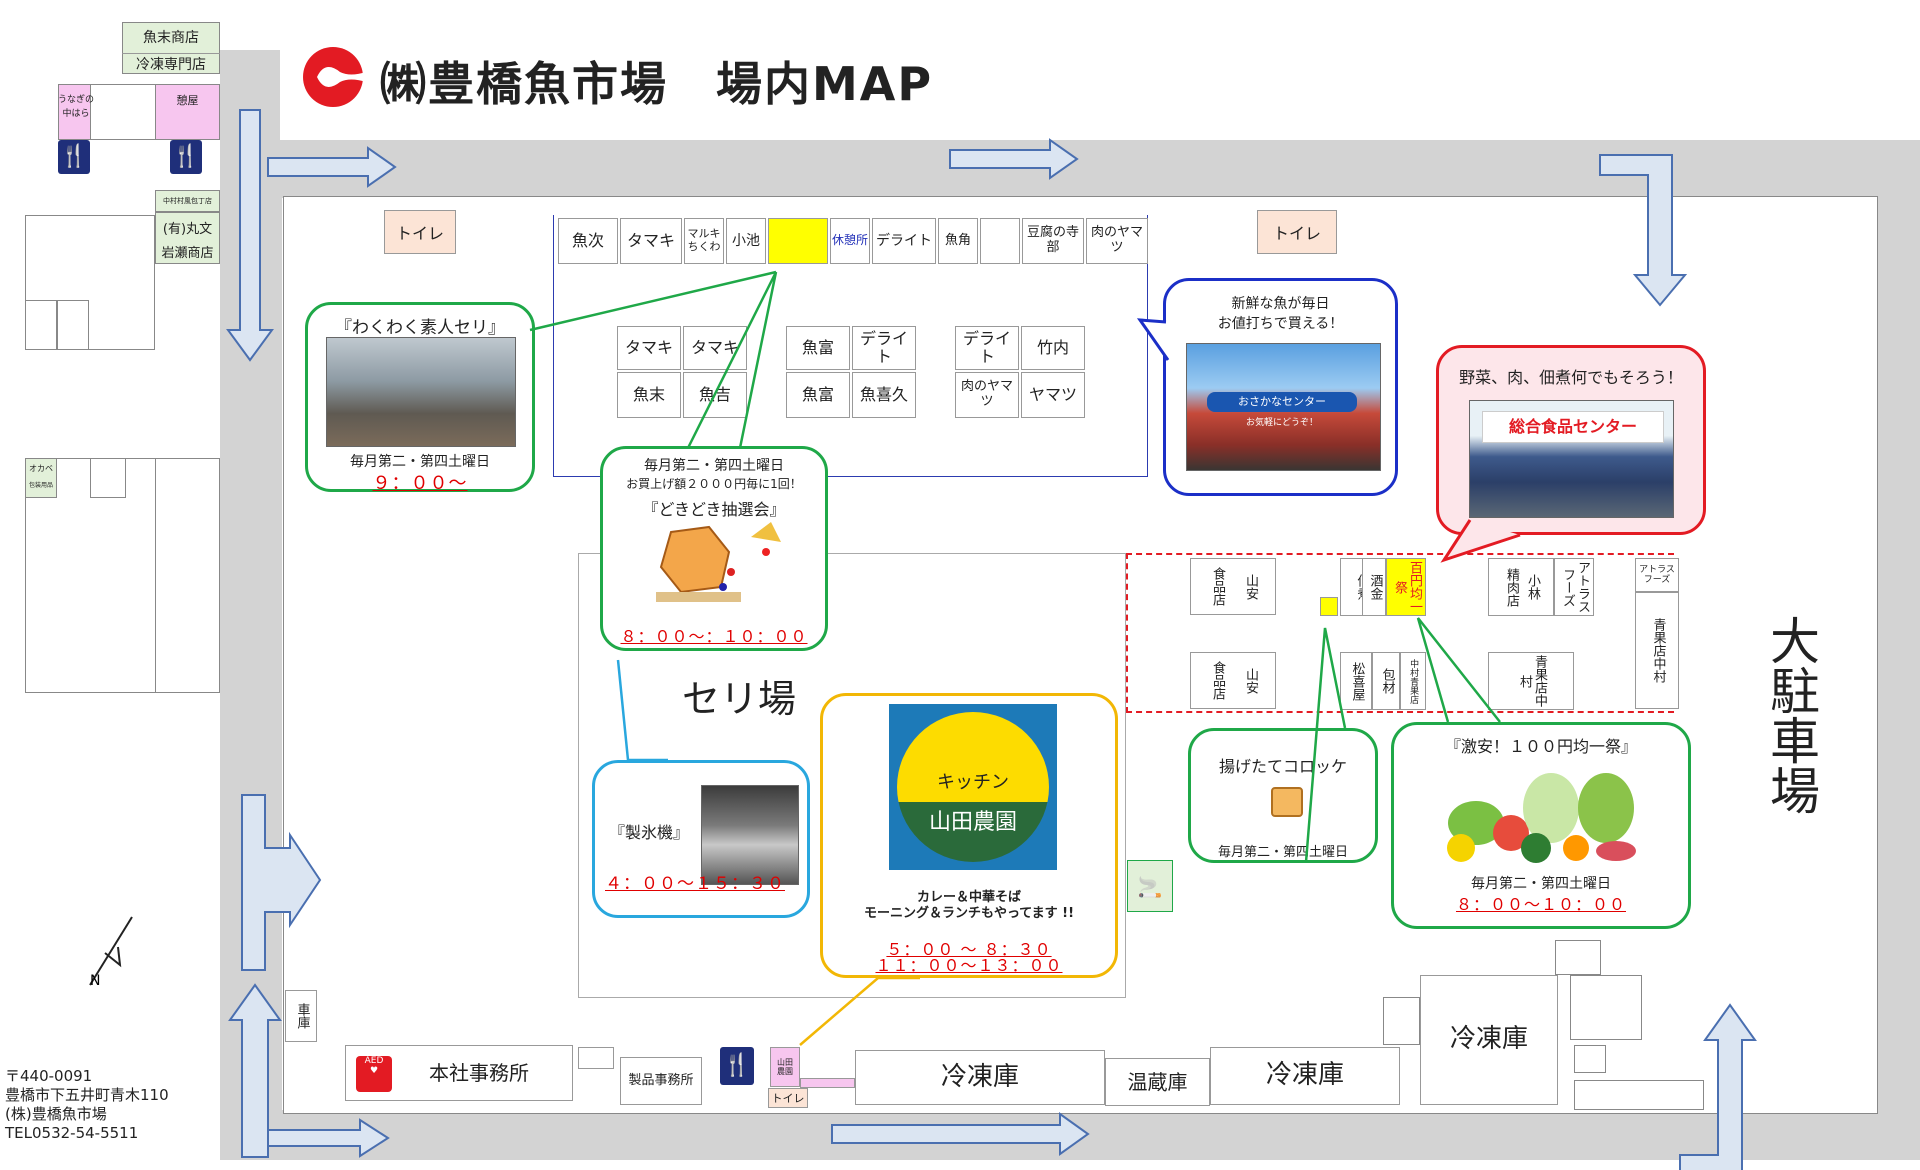 This screenshot has height=1170, width=1920. Describe the element at coordinates (718, 562) in the screenshot. I see `lottery-icon` at that location.